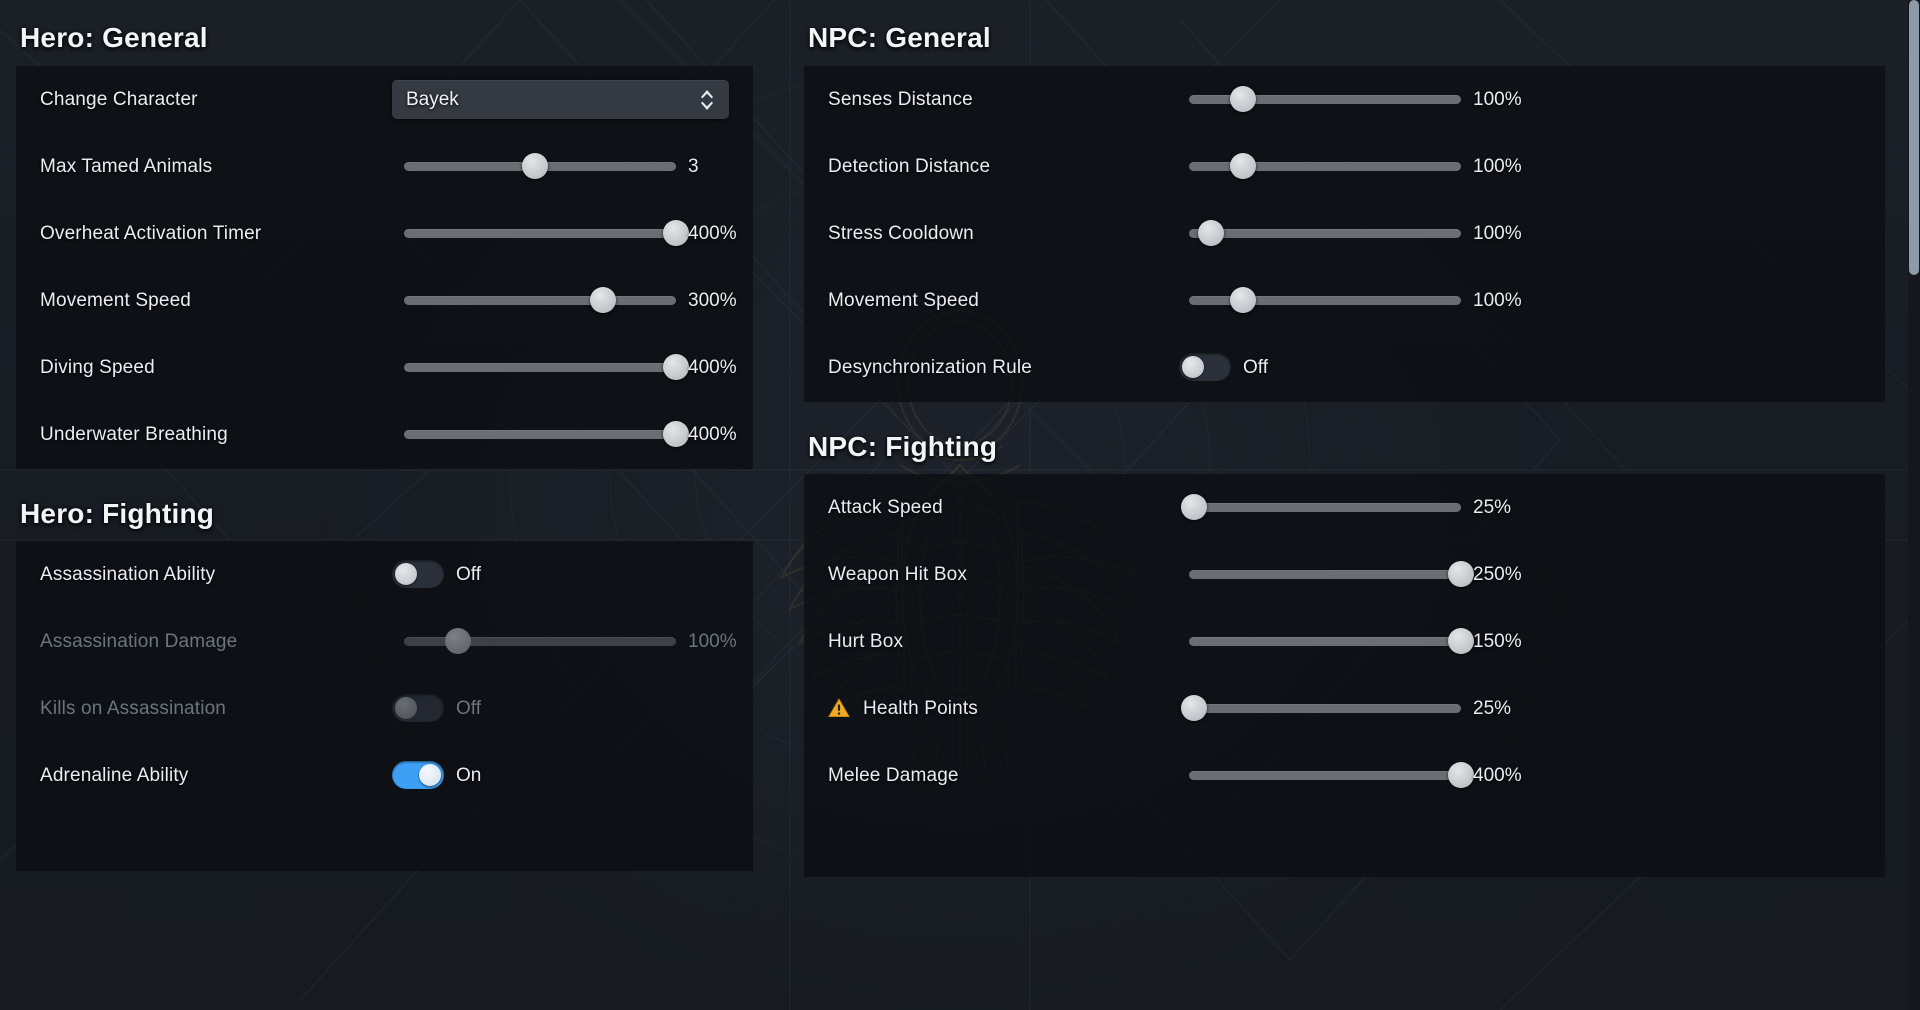 The height and width of the screenshot is (1010, 1920). Describe the element at coordinates (384, 775) in the screenshot. I see `row-adrenaline-ability: Adrenaline Ability On` at that location.